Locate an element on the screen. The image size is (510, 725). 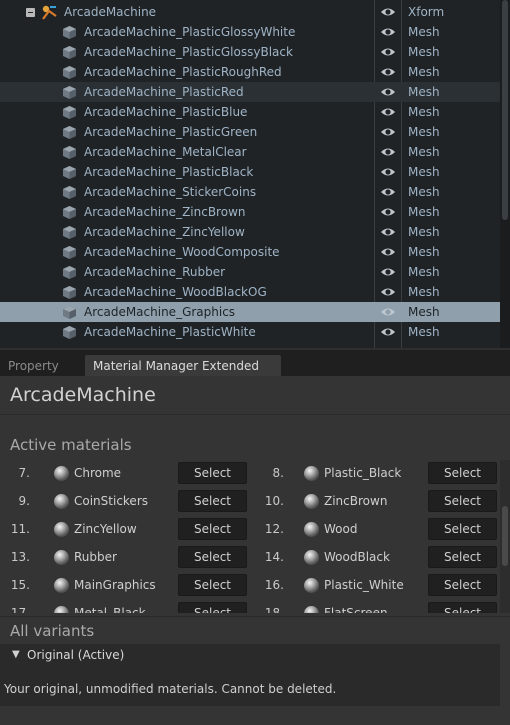
tree-row: ArcadeMachine_WoodBlackOG Mesh is located at coordinates (250, 292).